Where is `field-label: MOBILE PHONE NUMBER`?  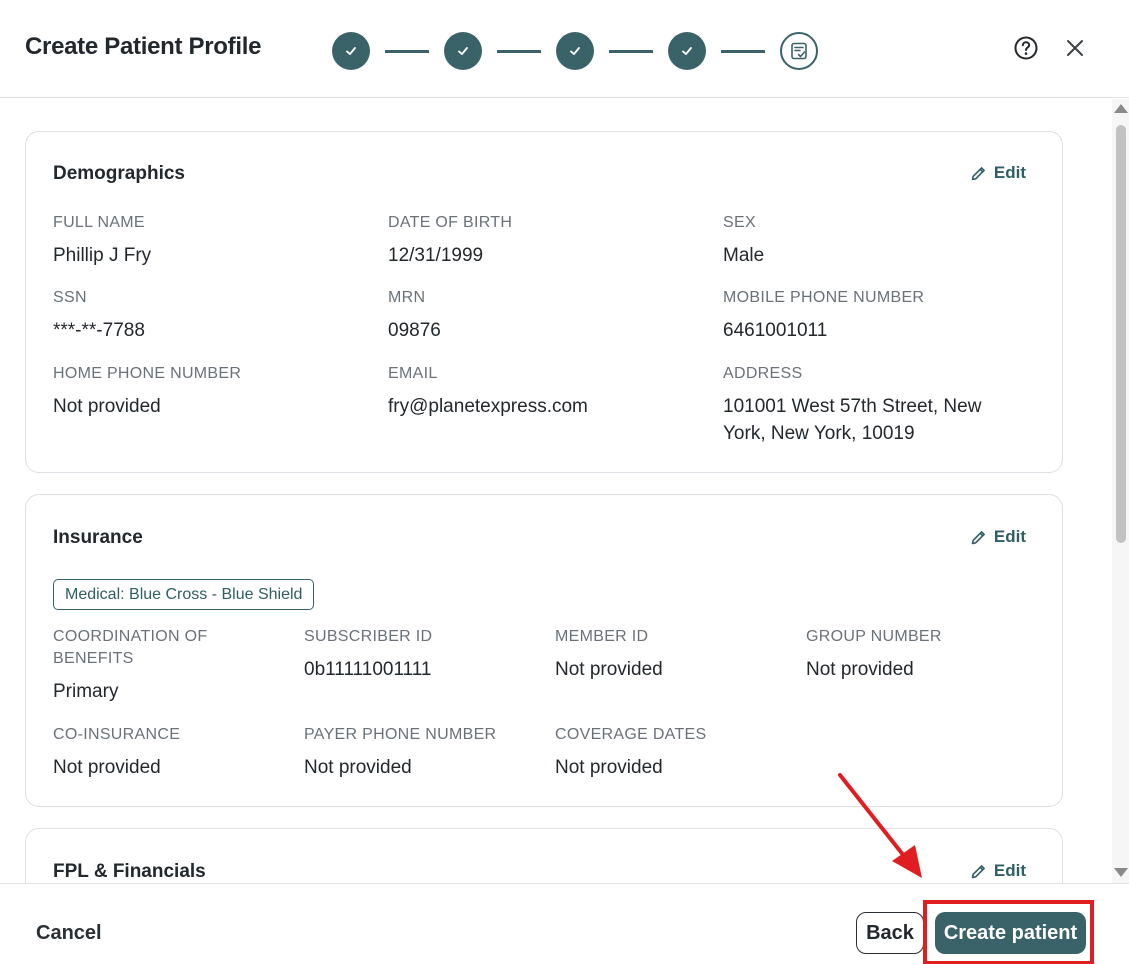 field-label: MOBILE PHONE NUMBER is located at coordinates (824, 297).